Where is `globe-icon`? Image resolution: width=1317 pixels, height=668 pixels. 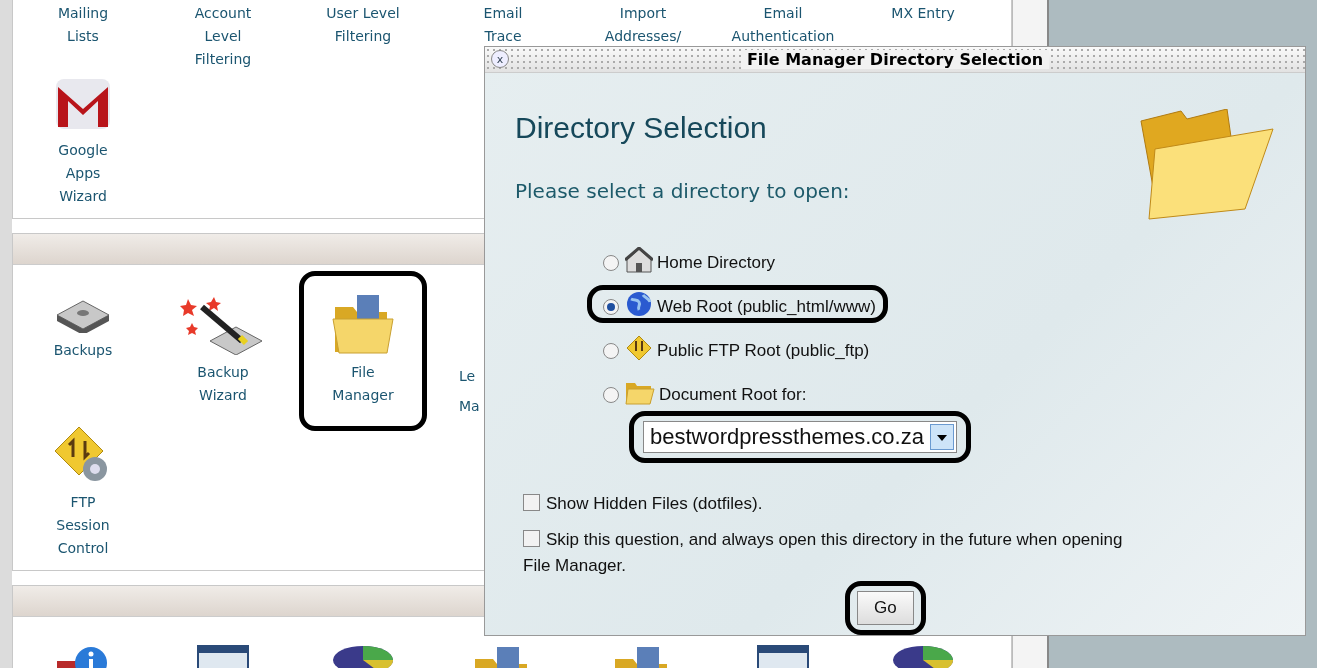 globe-icon is located at coordinates (639, 304).